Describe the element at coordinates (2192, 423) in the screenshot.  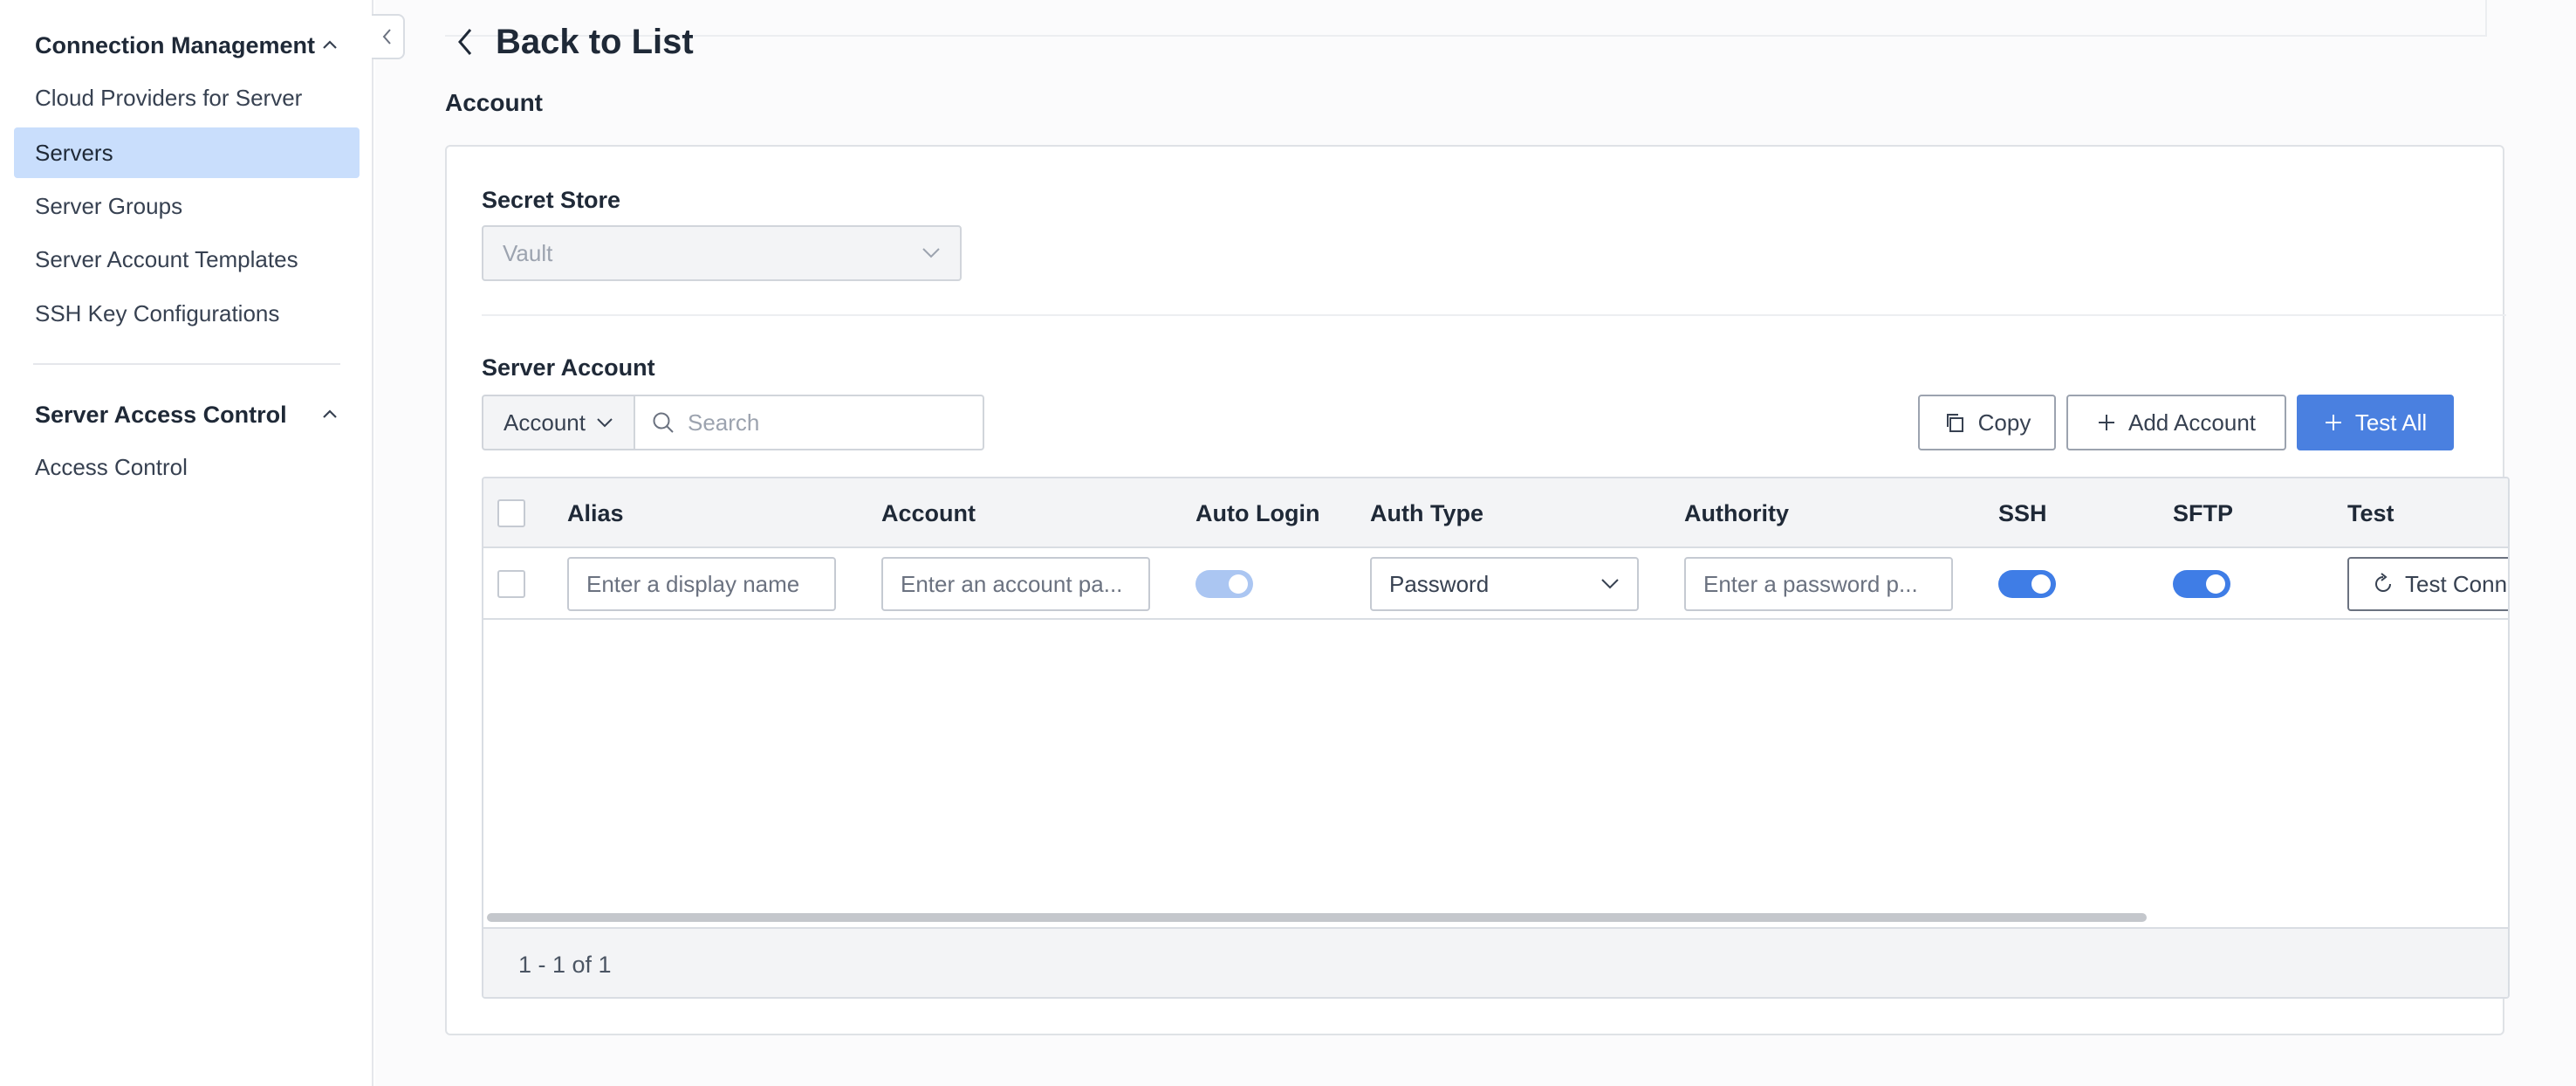
I see `add-account-button-label: Add Account` at that location.